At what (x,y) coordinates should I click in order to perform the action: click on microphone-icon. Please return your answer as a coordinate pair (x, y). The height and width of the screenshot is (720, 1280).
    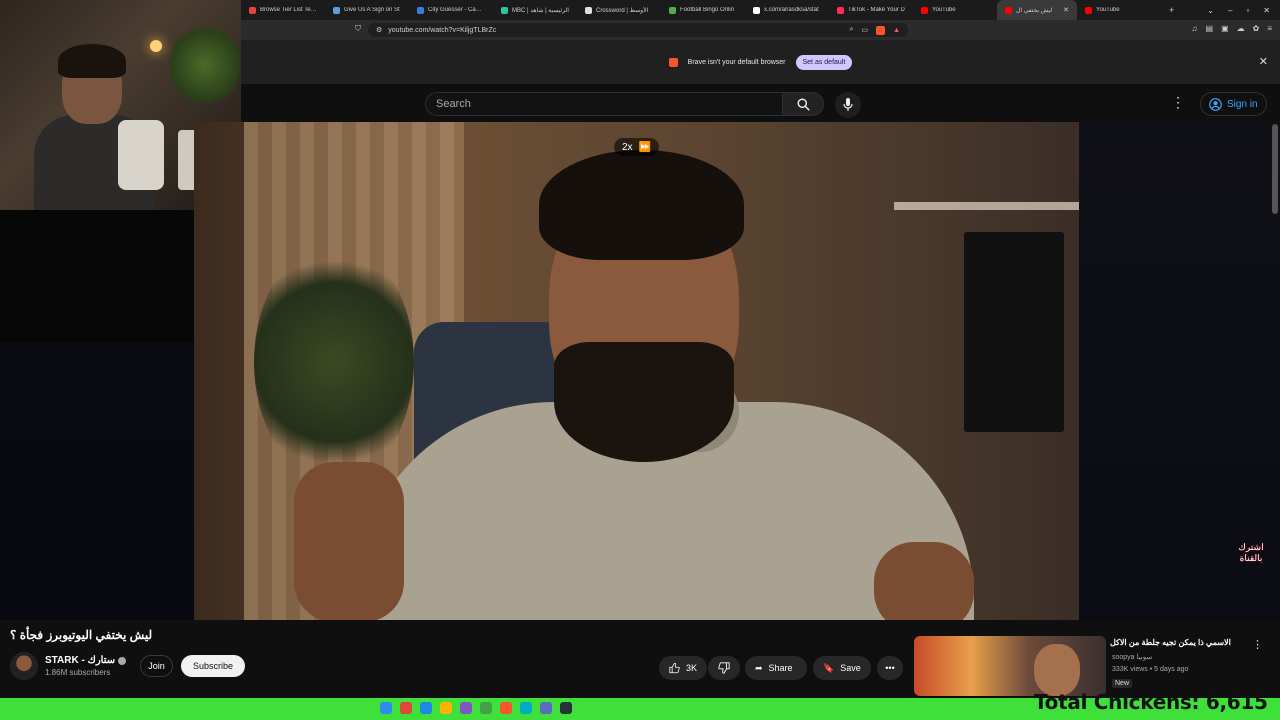
    Looking at the image, I should click on (848, 104).